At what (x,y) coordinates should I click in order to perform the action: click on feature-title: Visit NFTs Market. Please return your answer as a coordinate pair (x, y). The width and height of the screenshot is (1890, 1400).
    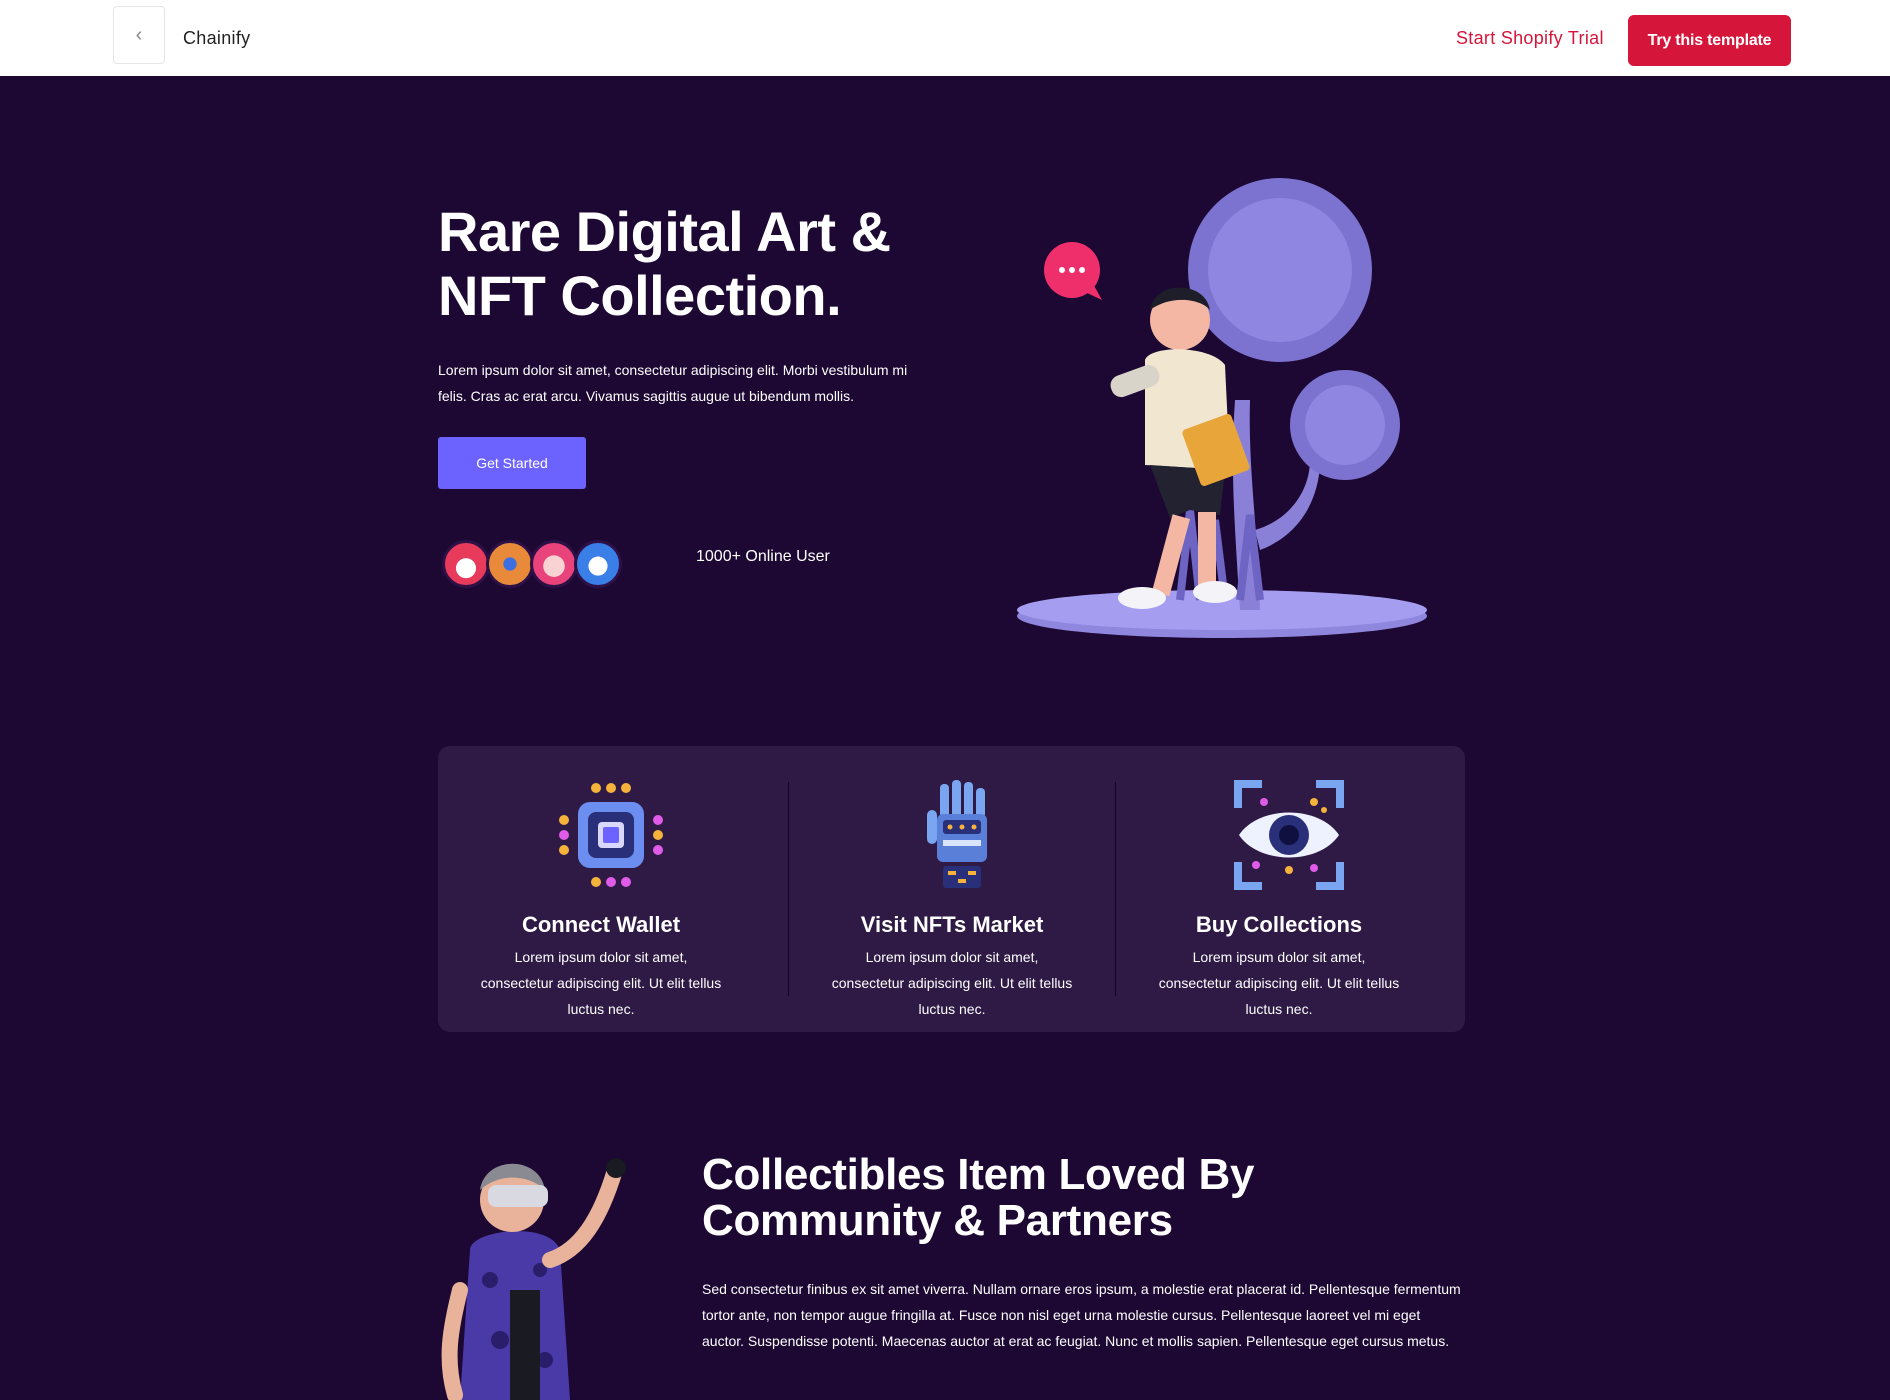
    Looking at the image, I should click on (952, 924).